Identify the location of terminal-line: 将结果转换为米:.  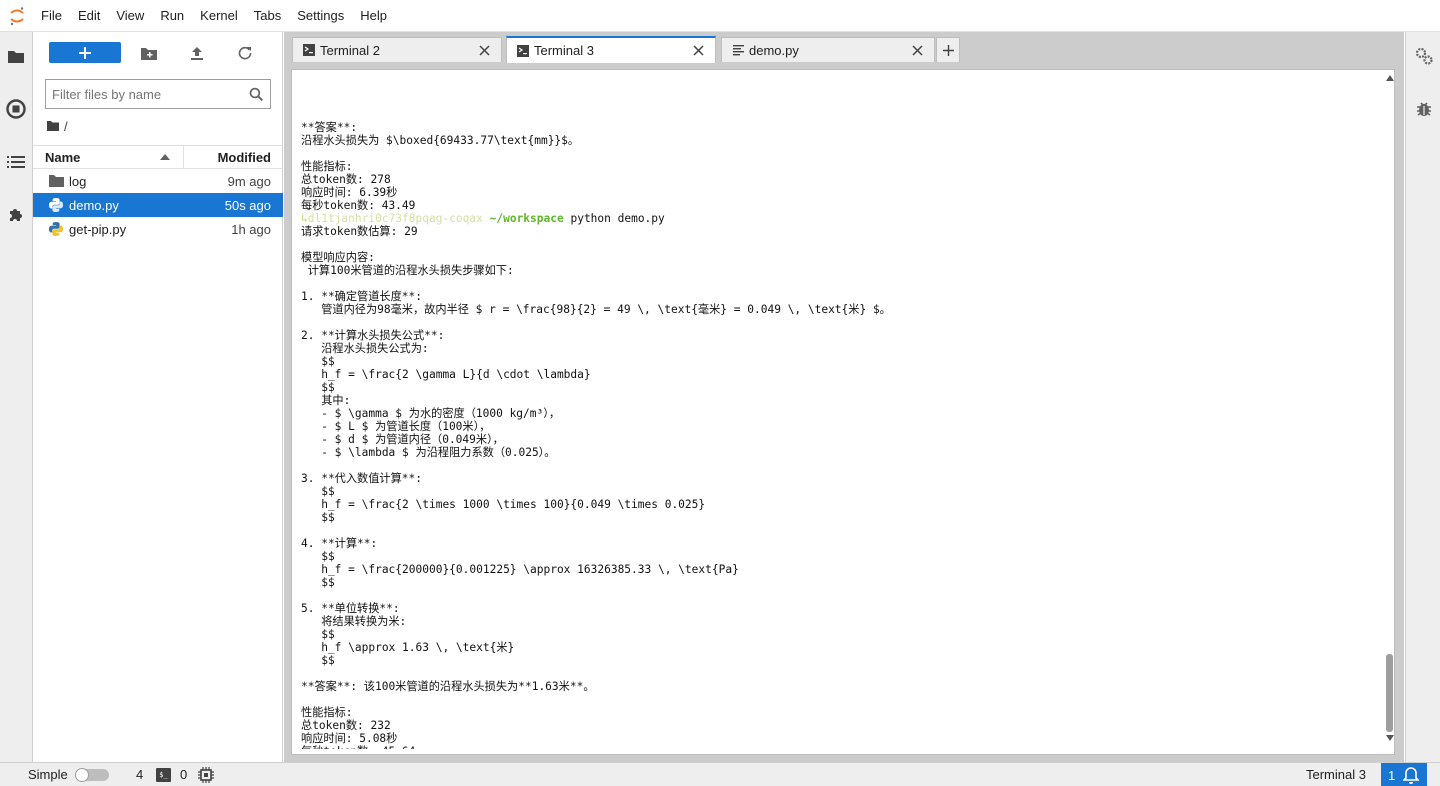
(354, 621).